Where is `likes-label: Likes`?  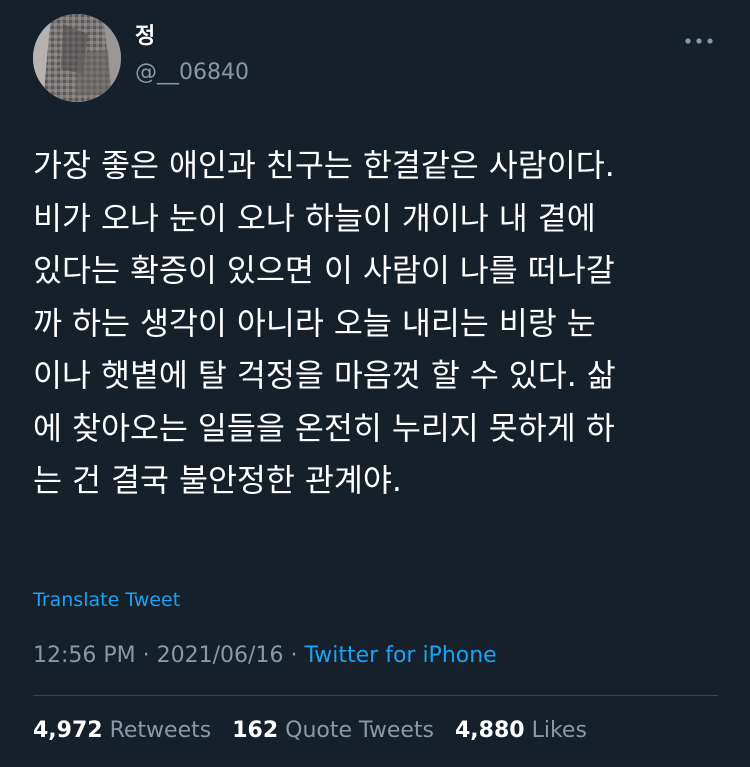 likes-label: Likes is located at coordinates (559, 730).